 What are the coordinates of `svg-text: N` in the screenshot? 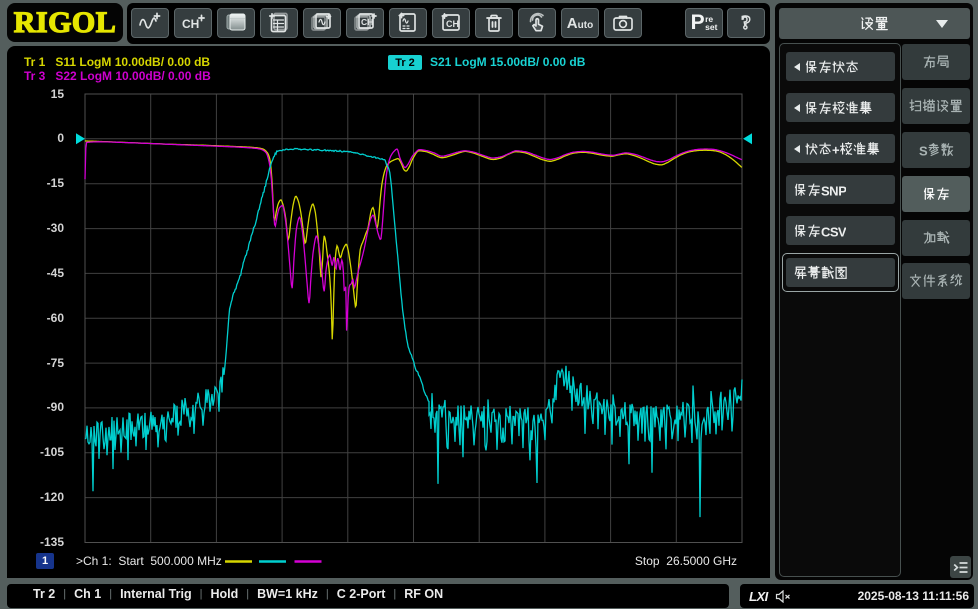 It's located at (833, 190).